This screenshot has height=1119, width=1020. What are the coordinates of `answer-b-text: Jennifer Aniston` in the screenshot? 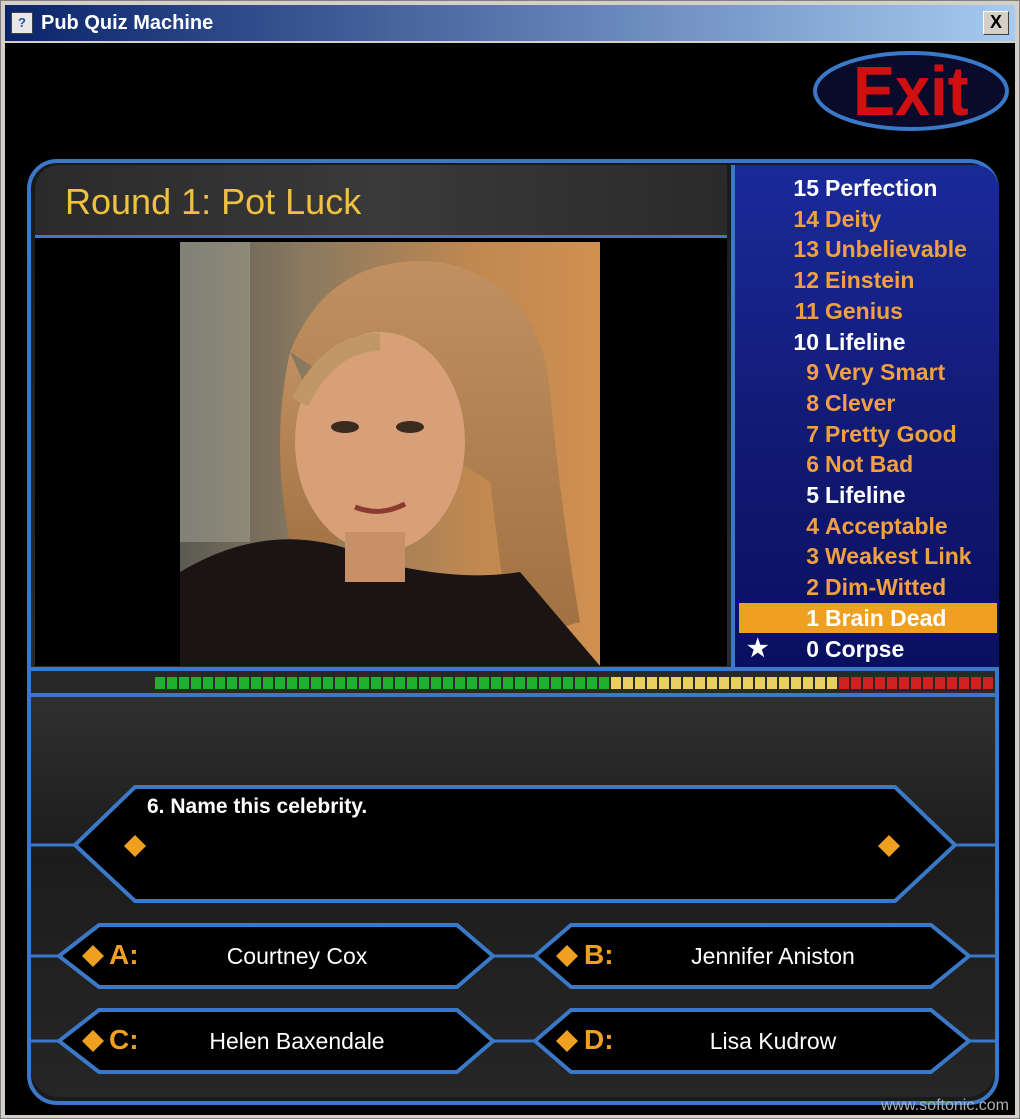 It's located at (773, 956).